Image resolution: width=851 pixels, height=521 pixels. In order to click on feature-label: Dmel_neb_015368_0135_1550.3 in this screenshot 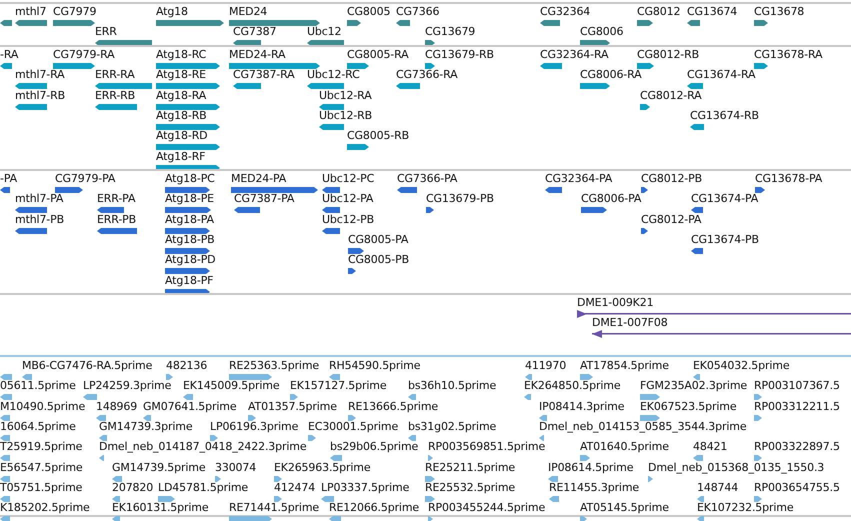, I will do `click(736, 468)`.